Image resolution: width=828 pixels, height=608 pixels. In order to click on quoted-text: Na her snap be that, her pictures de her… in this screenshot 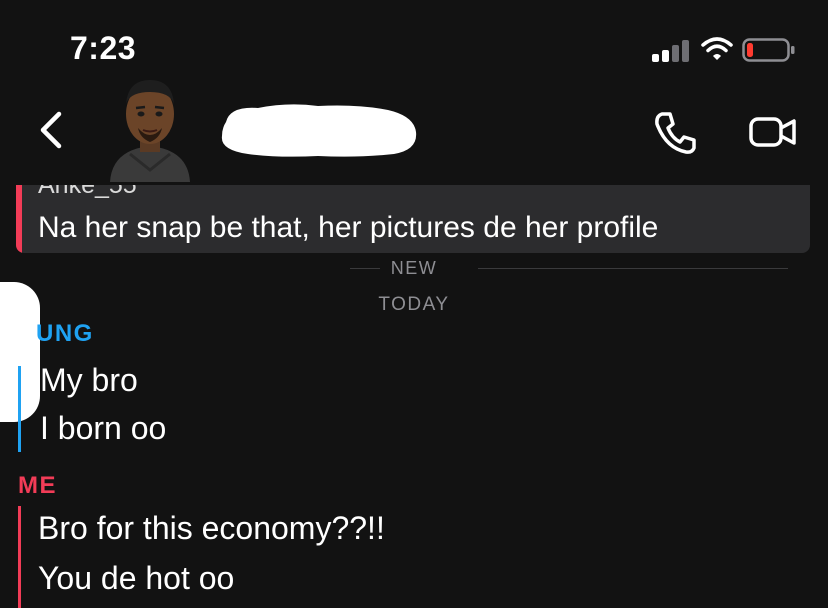, I will do `click(348, 227)`.